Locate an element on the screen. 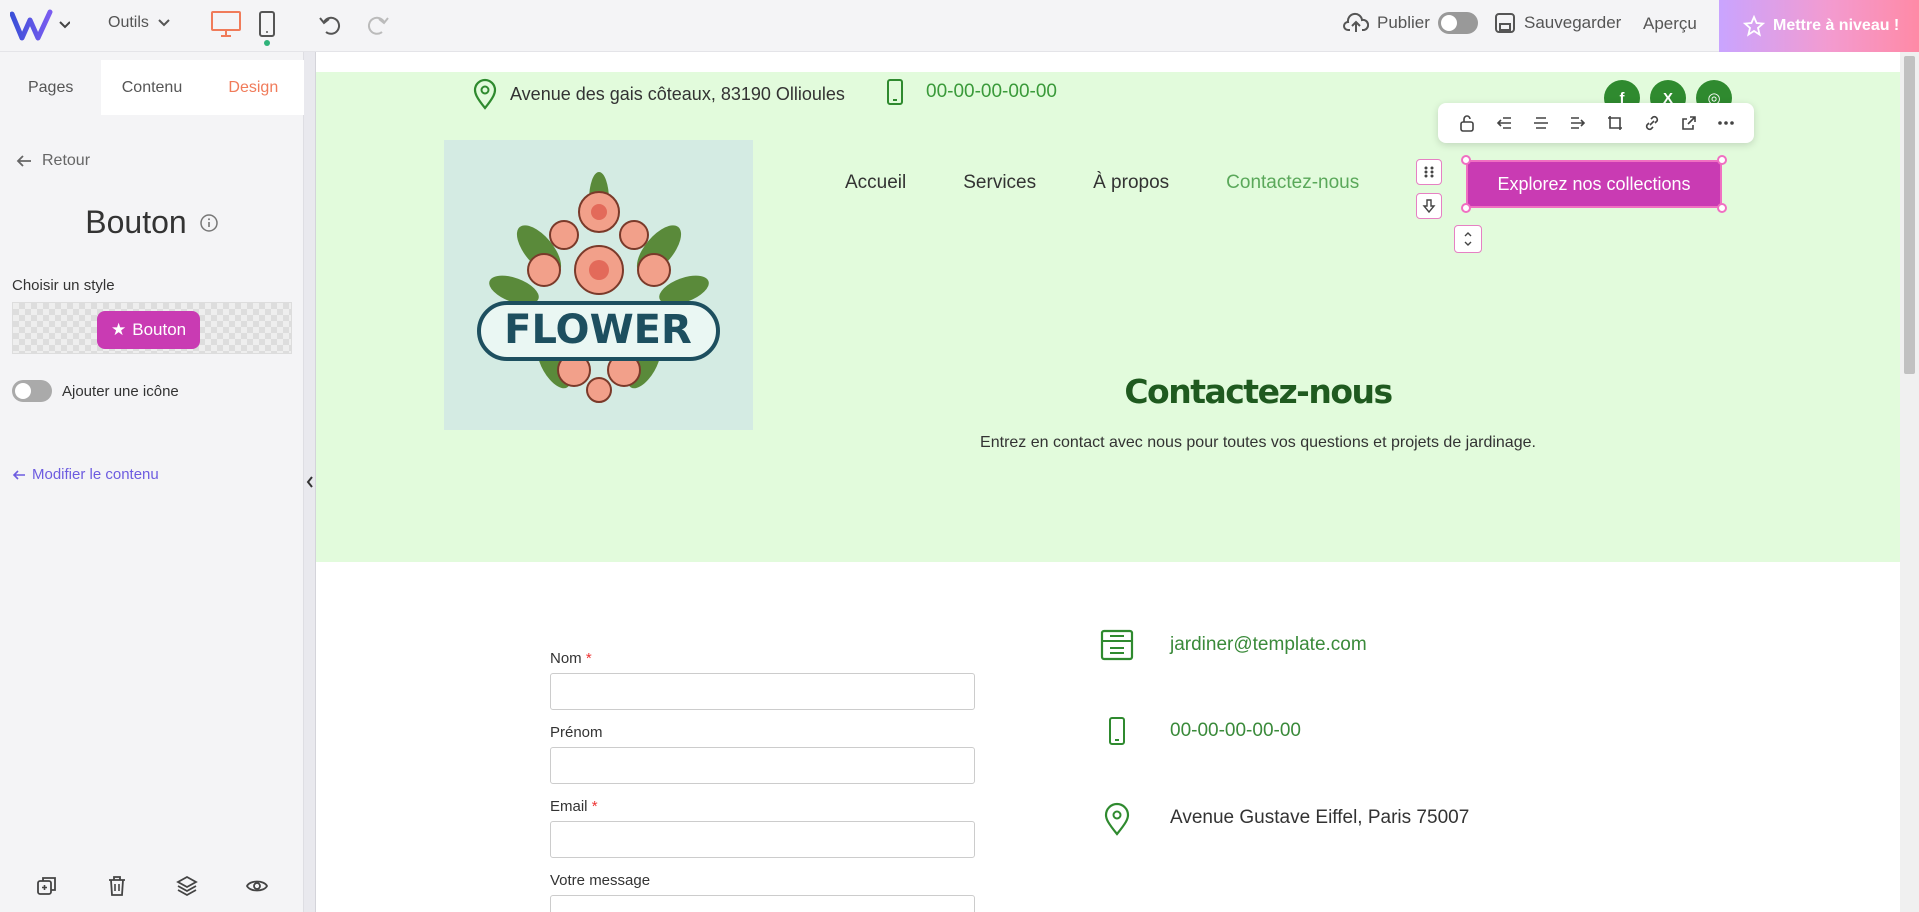 This screenshot has height=912, width=1919. tab-contenu: Contenu is located at coordinates (152, 87).